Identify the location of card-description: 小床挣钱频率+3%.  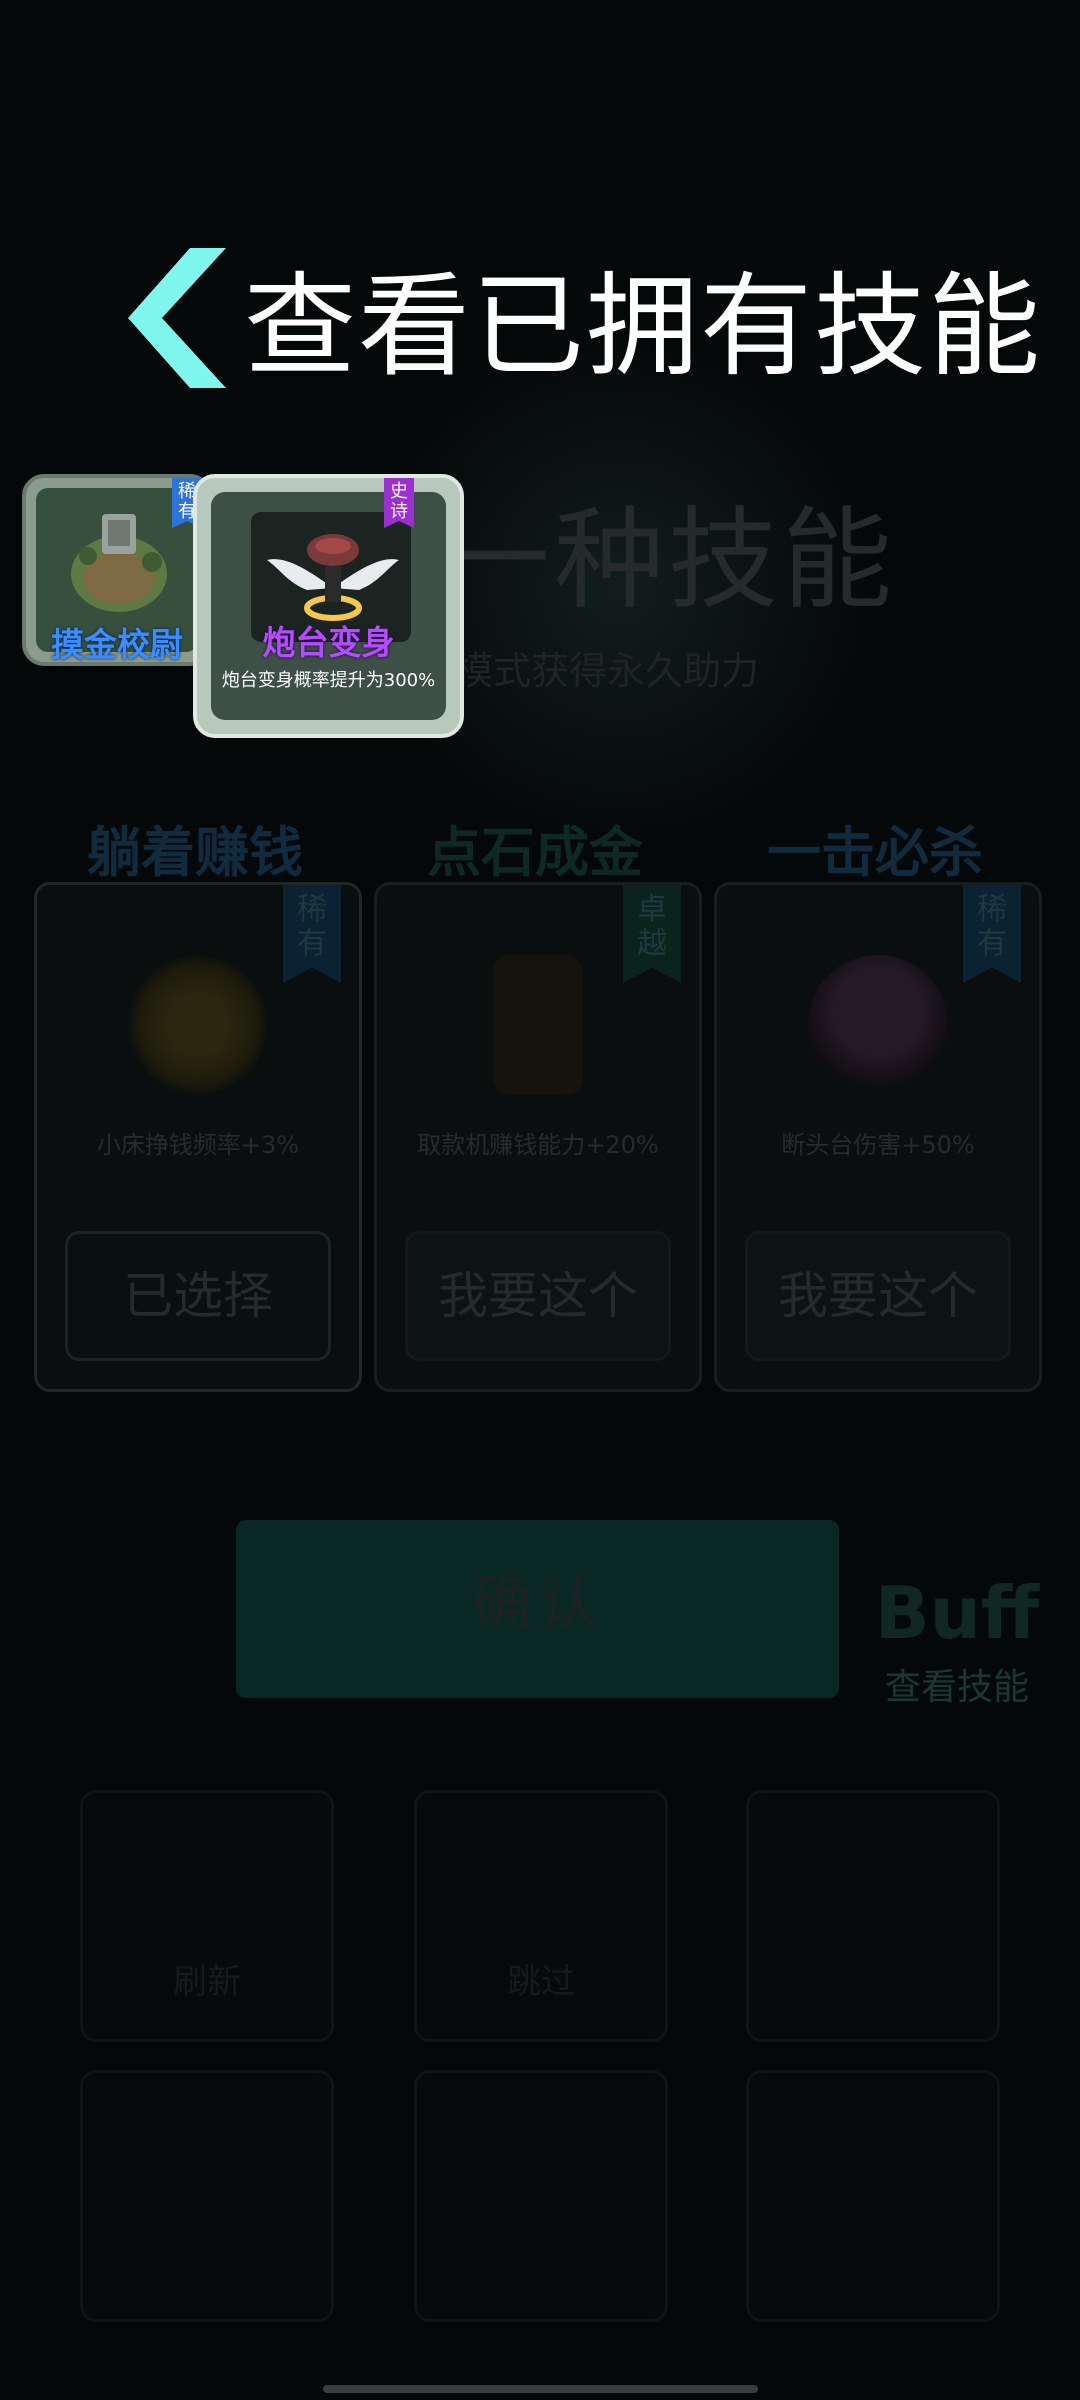
(198, 1145).